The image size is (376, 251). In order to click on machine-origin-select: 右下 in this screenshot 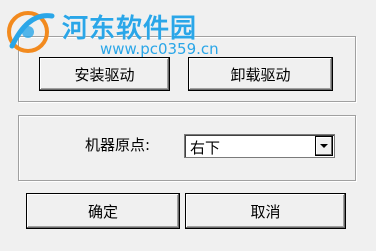, I will do `click(259, 146)`.